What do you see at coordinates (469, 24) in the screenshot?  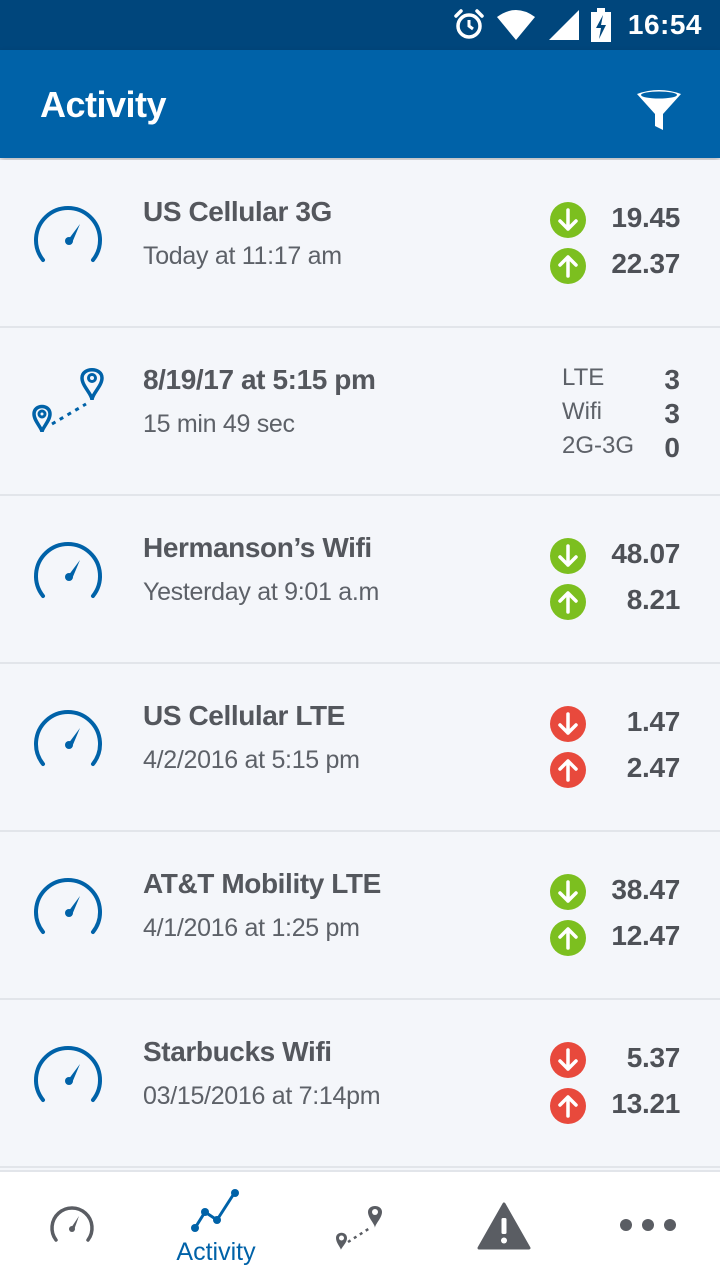 I see `alarm-icon` at bounding box center [469, 24].